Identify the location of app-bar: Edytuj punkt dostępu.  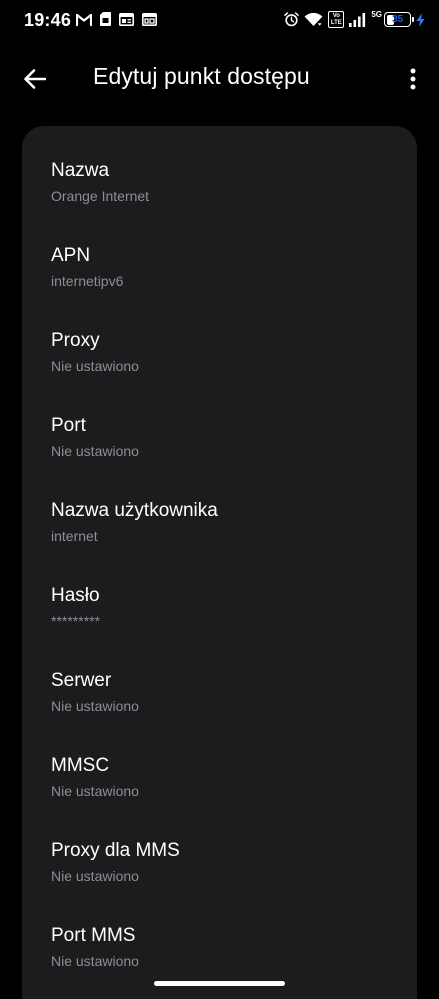
(219, 79).